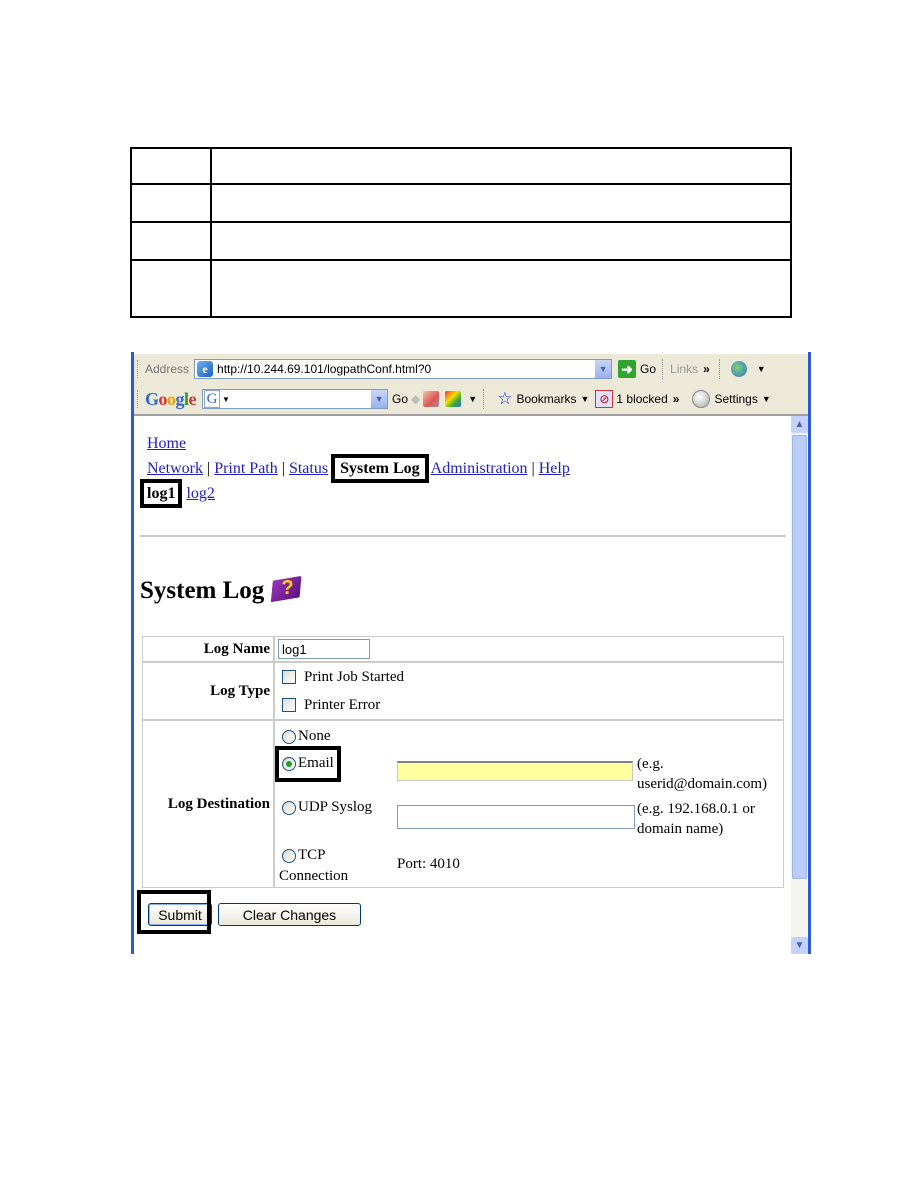 This screenshot has width=918, height=1188. What do you see at coordinates (431, 399) in the screenshot?
I see `news-icon` at bounding box center [431, 399].